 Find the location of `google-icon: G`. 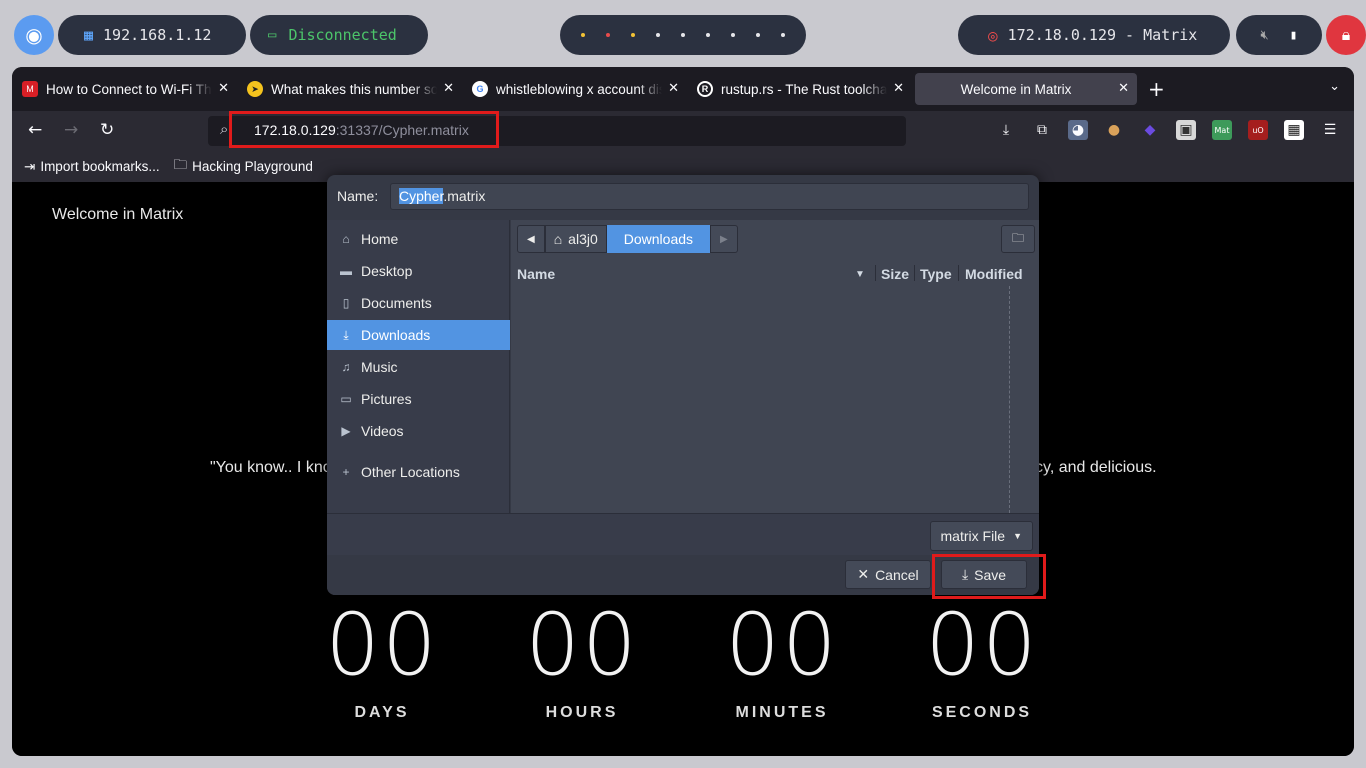

google-icon: G is located at coordinates (480, 89).